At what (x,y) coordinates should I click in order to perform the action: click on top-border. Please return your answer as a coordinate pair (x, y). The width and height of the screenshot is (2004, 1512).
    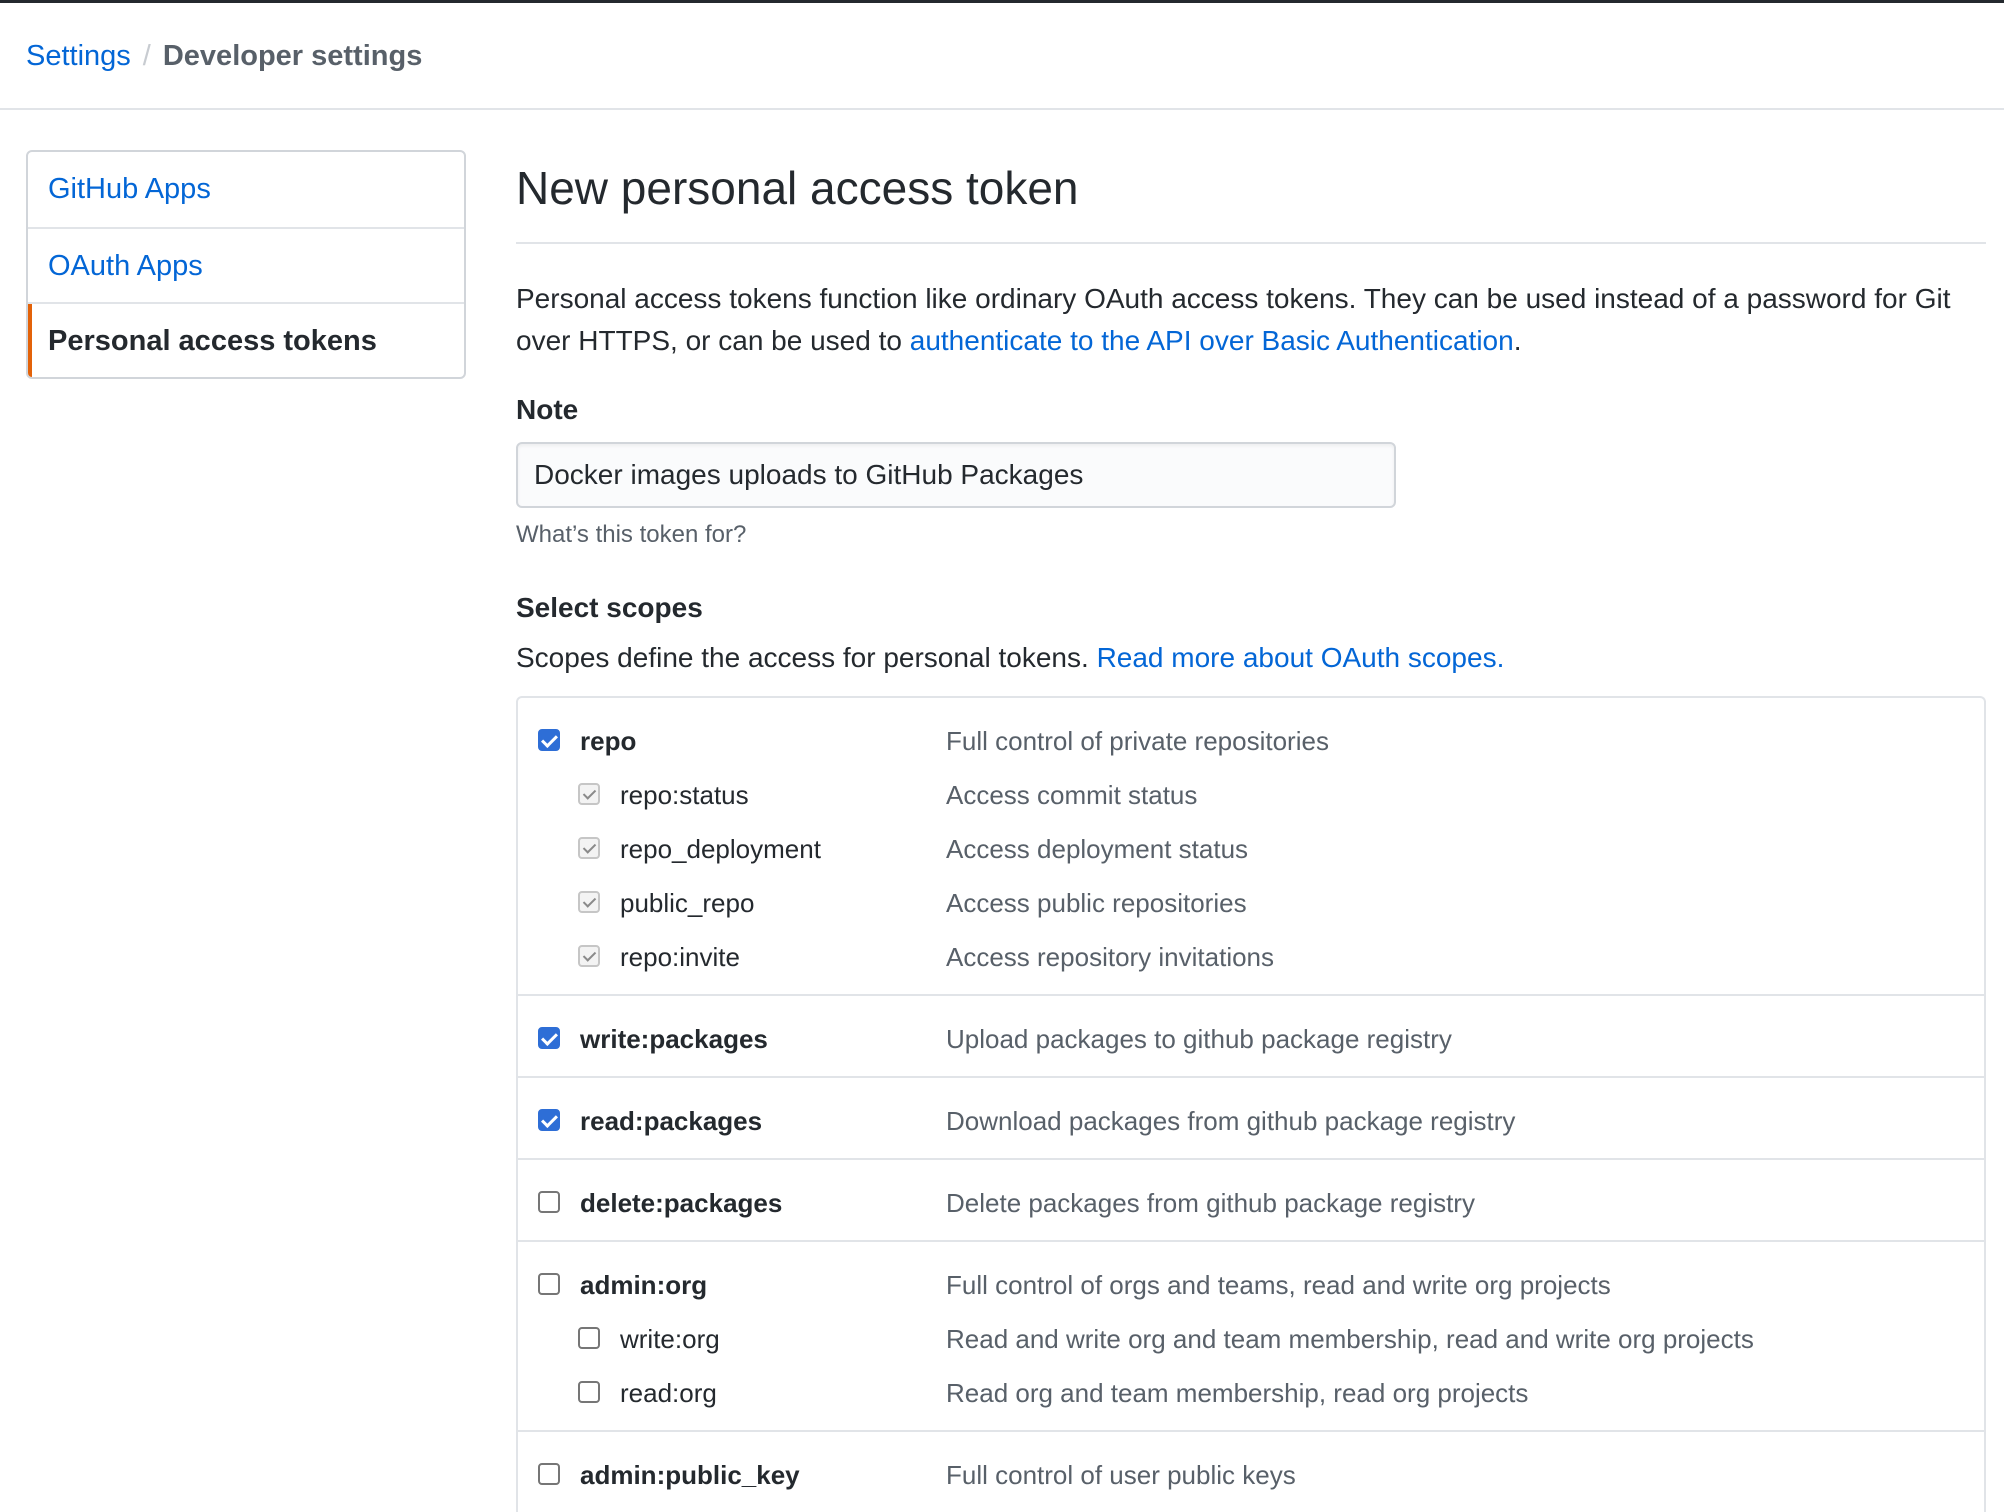
    Looking at the image, I should click on (1002, 1).